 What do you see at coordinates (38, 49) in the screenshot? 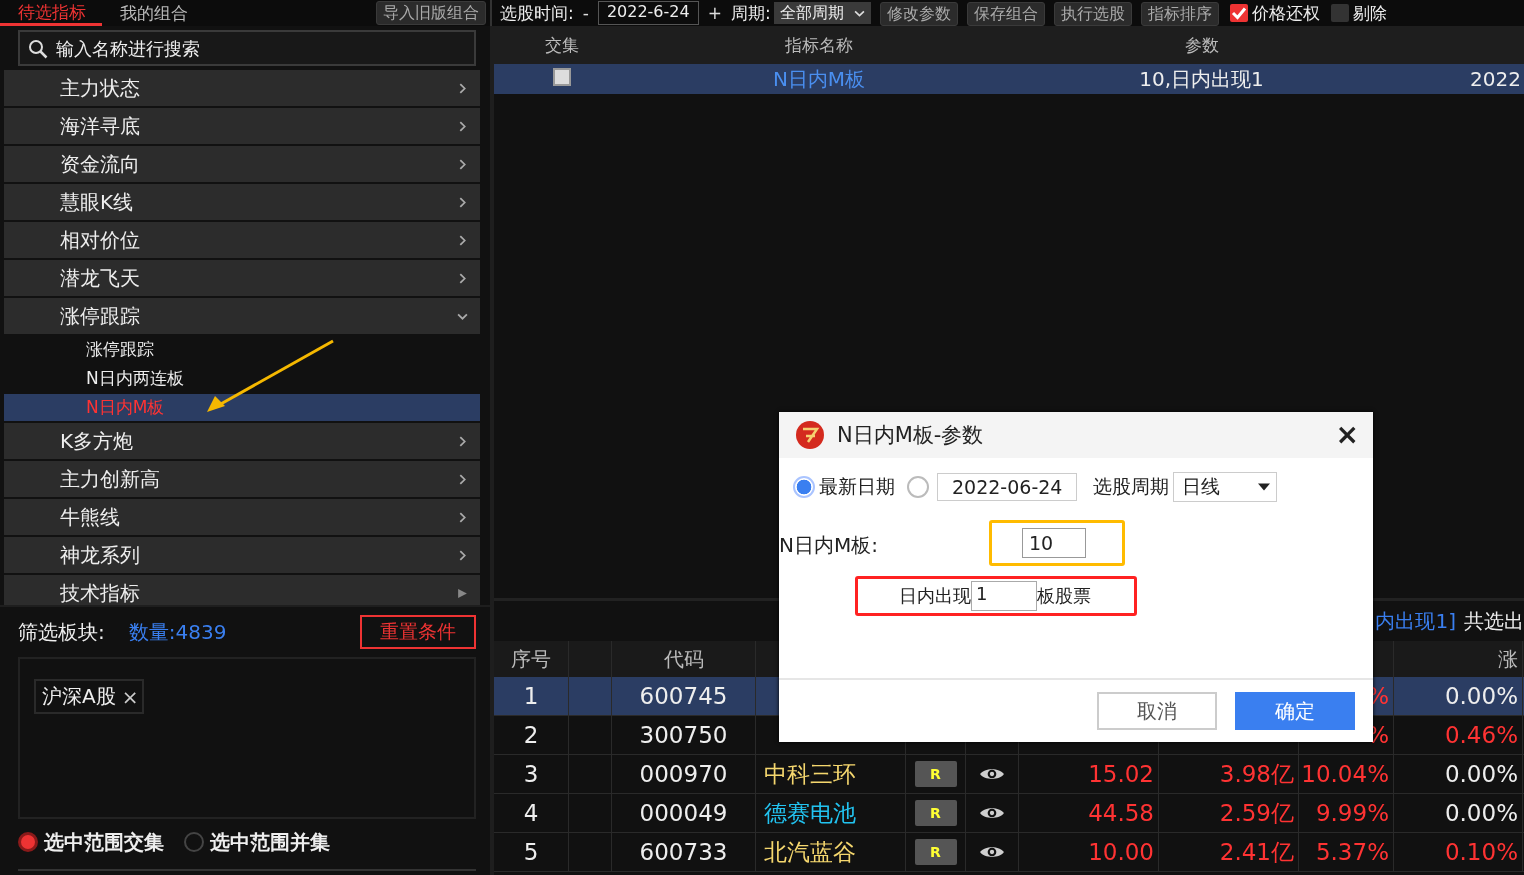
I see `search-icon` at bounding box center [38, 49].